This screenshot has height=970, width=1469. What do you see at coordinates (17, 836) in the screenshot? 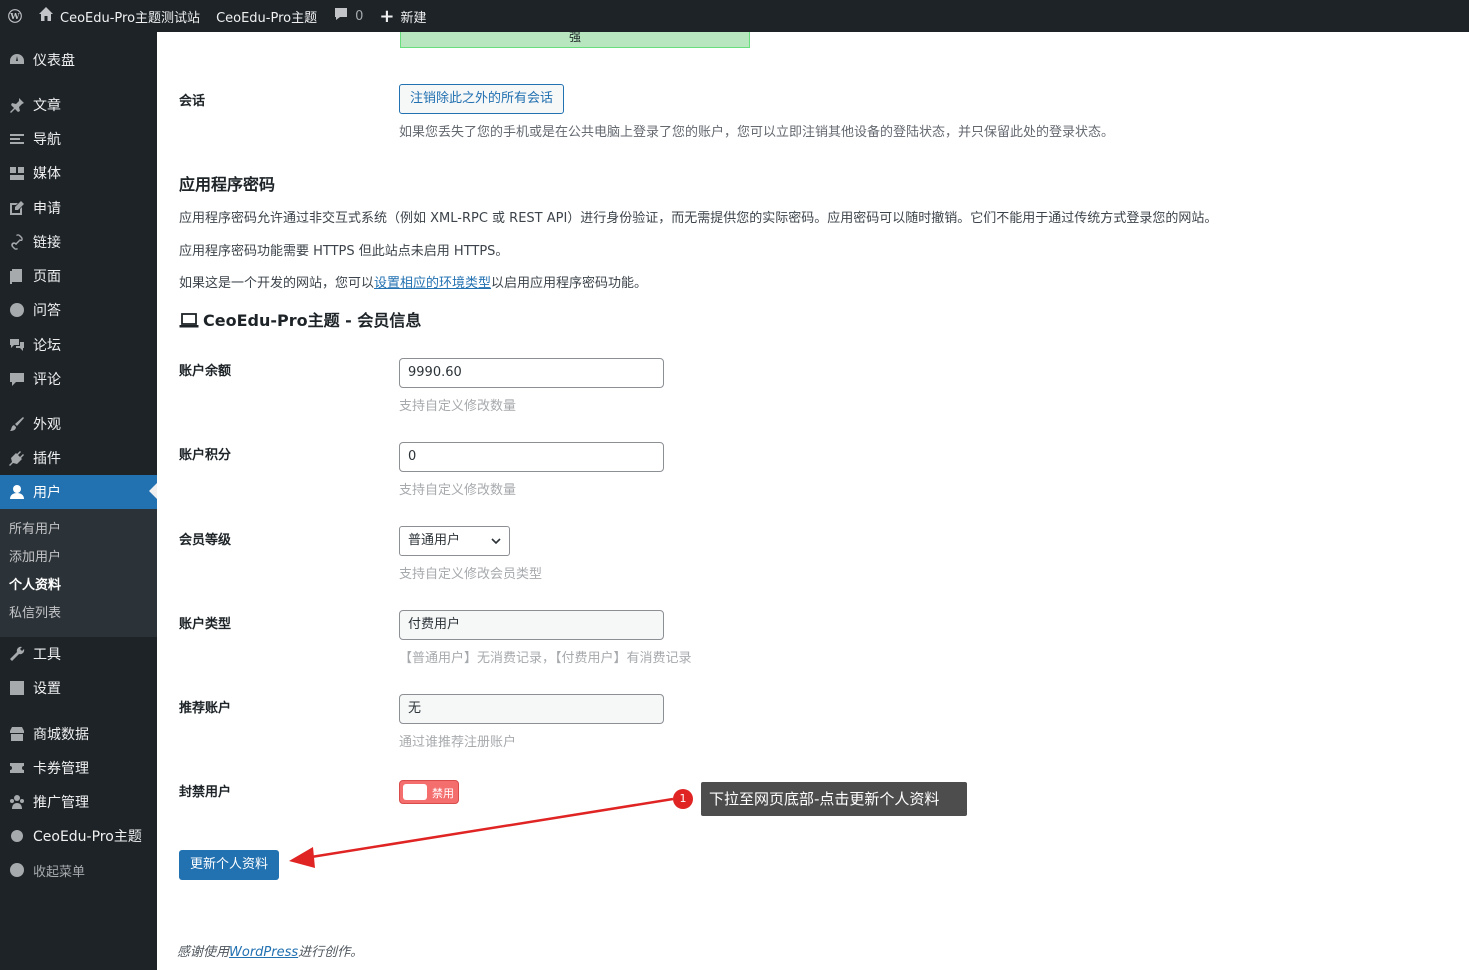
I see `gear-icon` at bounding box center [17, 836].